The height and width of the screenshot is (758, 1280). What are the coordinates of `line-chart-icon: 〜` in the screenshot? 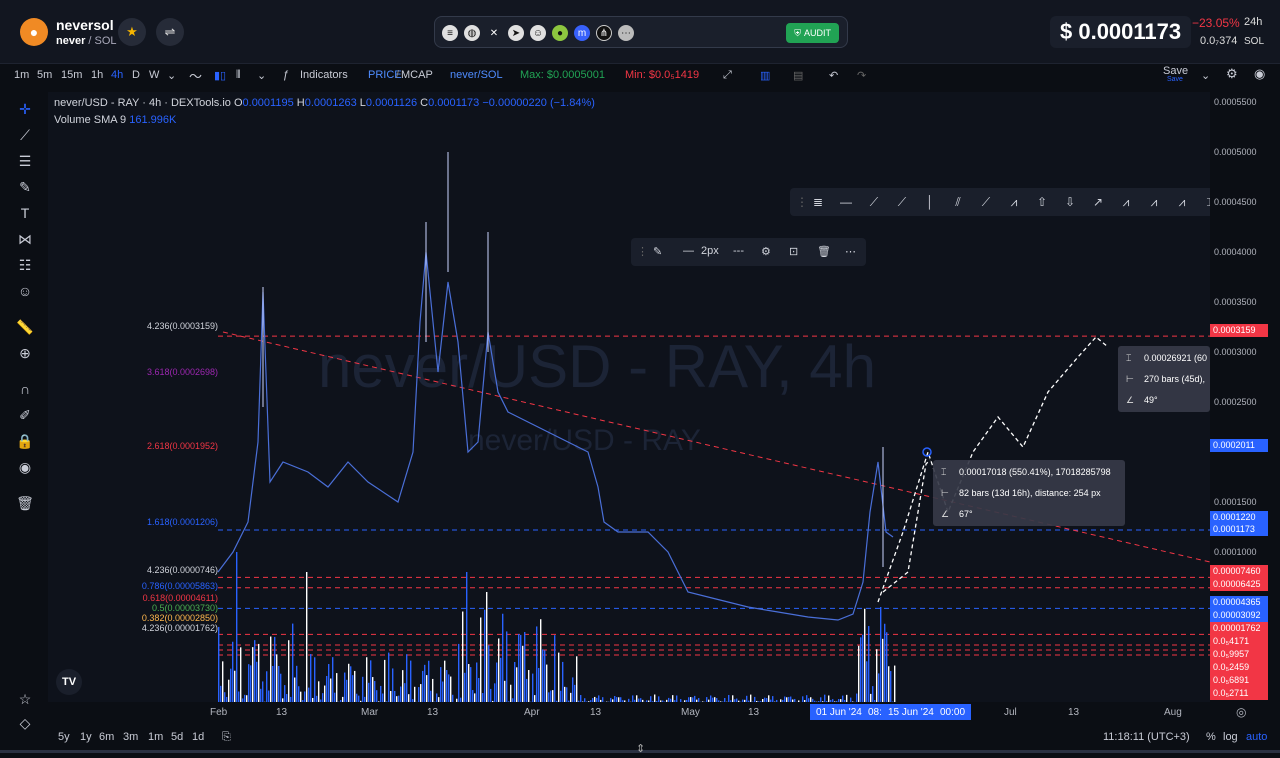 It's located at (195, 75).